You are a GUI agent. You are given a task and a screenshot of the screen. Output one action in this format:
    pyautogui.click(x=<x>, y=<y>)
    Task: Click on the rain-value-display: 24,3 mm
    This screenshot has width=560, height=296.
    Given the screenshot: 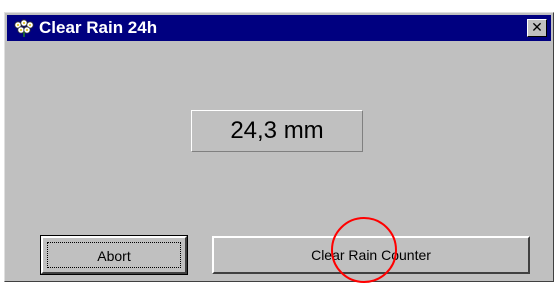 What is the action you would take?
    pyautogui.click(x=277, y=131)
    